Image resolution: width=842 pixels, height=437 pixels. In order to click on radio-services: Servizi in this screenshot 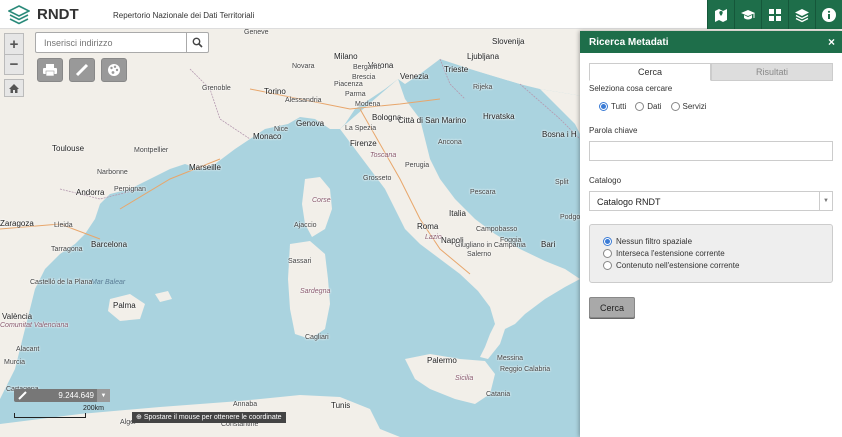, I will do `click(688, 106)`.